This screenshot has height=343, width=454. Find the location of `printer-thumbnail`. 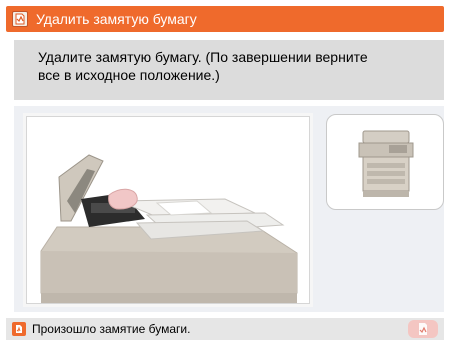

printer-thumbnail is located at coordinates (385, 162).